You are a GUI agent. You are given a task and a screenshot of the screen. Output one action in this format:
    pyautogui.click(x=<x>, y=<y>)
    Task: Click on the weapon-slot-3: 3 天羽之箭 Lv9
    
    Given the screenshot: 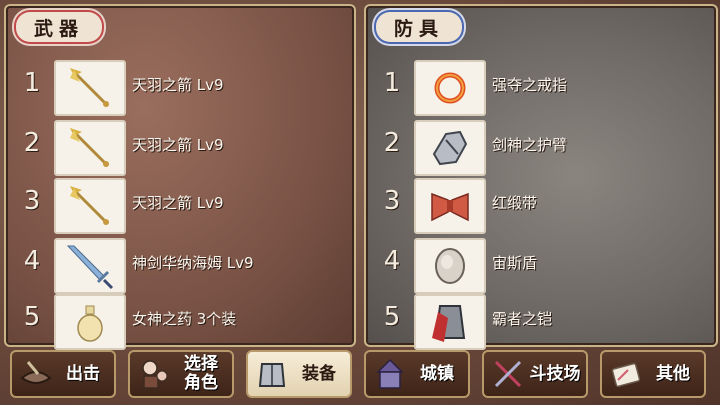 What is the action you would take?
    pyautogui.click(x=180, y=205)
    